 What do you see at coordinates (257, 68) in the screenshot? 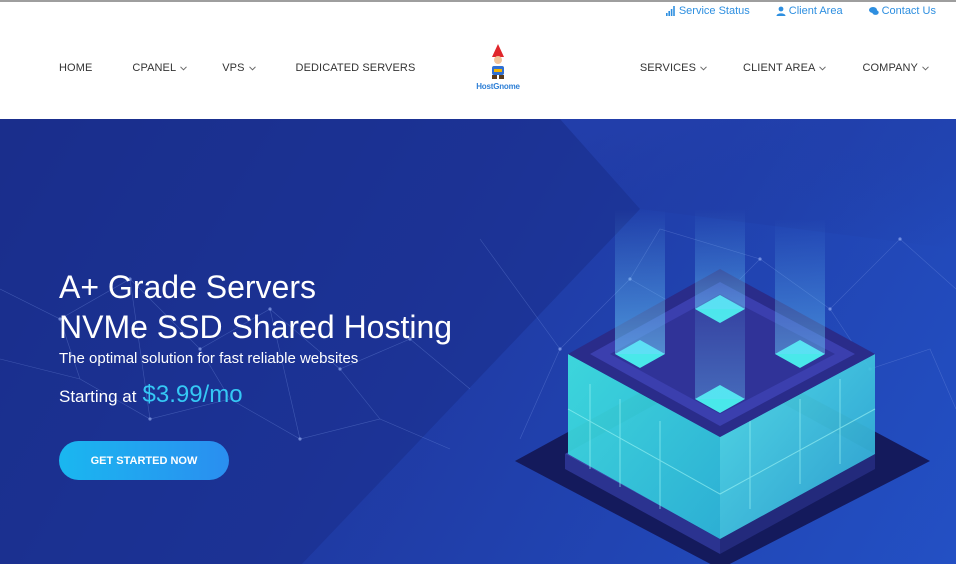
I see `nav-left: HOME CPANEL VPS DEDICATED SERVERS` at bounding box center [257, 68].